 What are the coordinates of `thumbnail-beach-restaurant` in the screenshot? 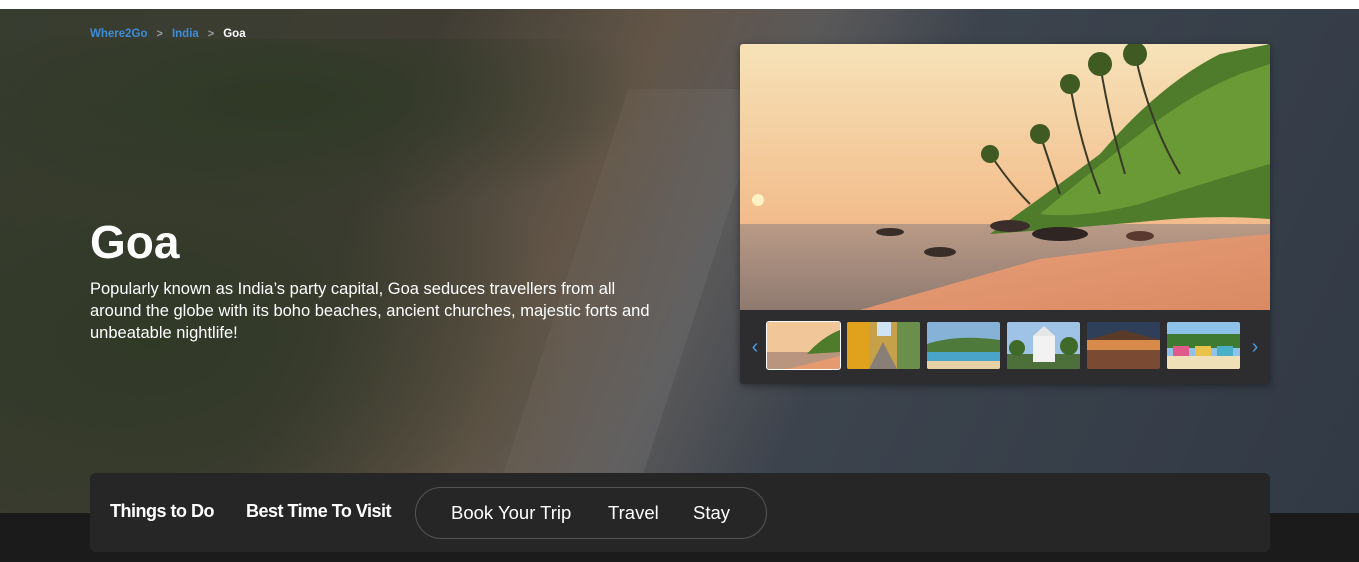 It's located at (1123, 345).